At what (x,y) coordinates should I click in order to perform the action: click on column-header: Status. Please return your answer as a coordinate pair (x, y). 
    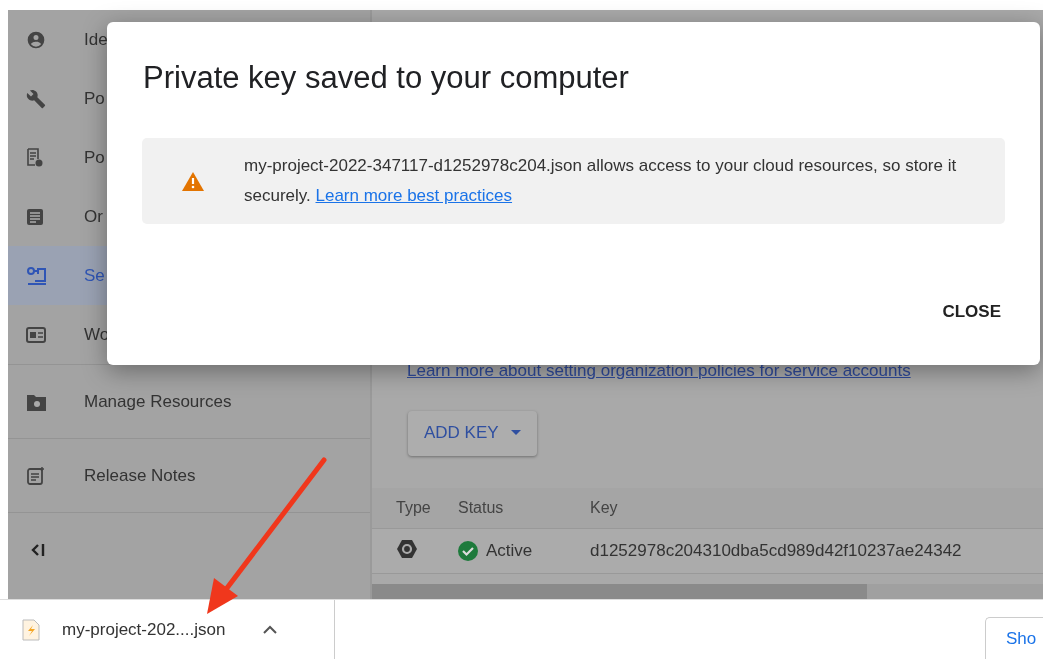
    Looking at the image, I should click on (481, 508).